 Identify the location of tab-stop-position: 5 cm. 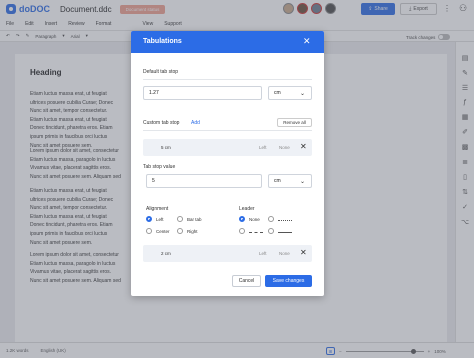
(166, 147).